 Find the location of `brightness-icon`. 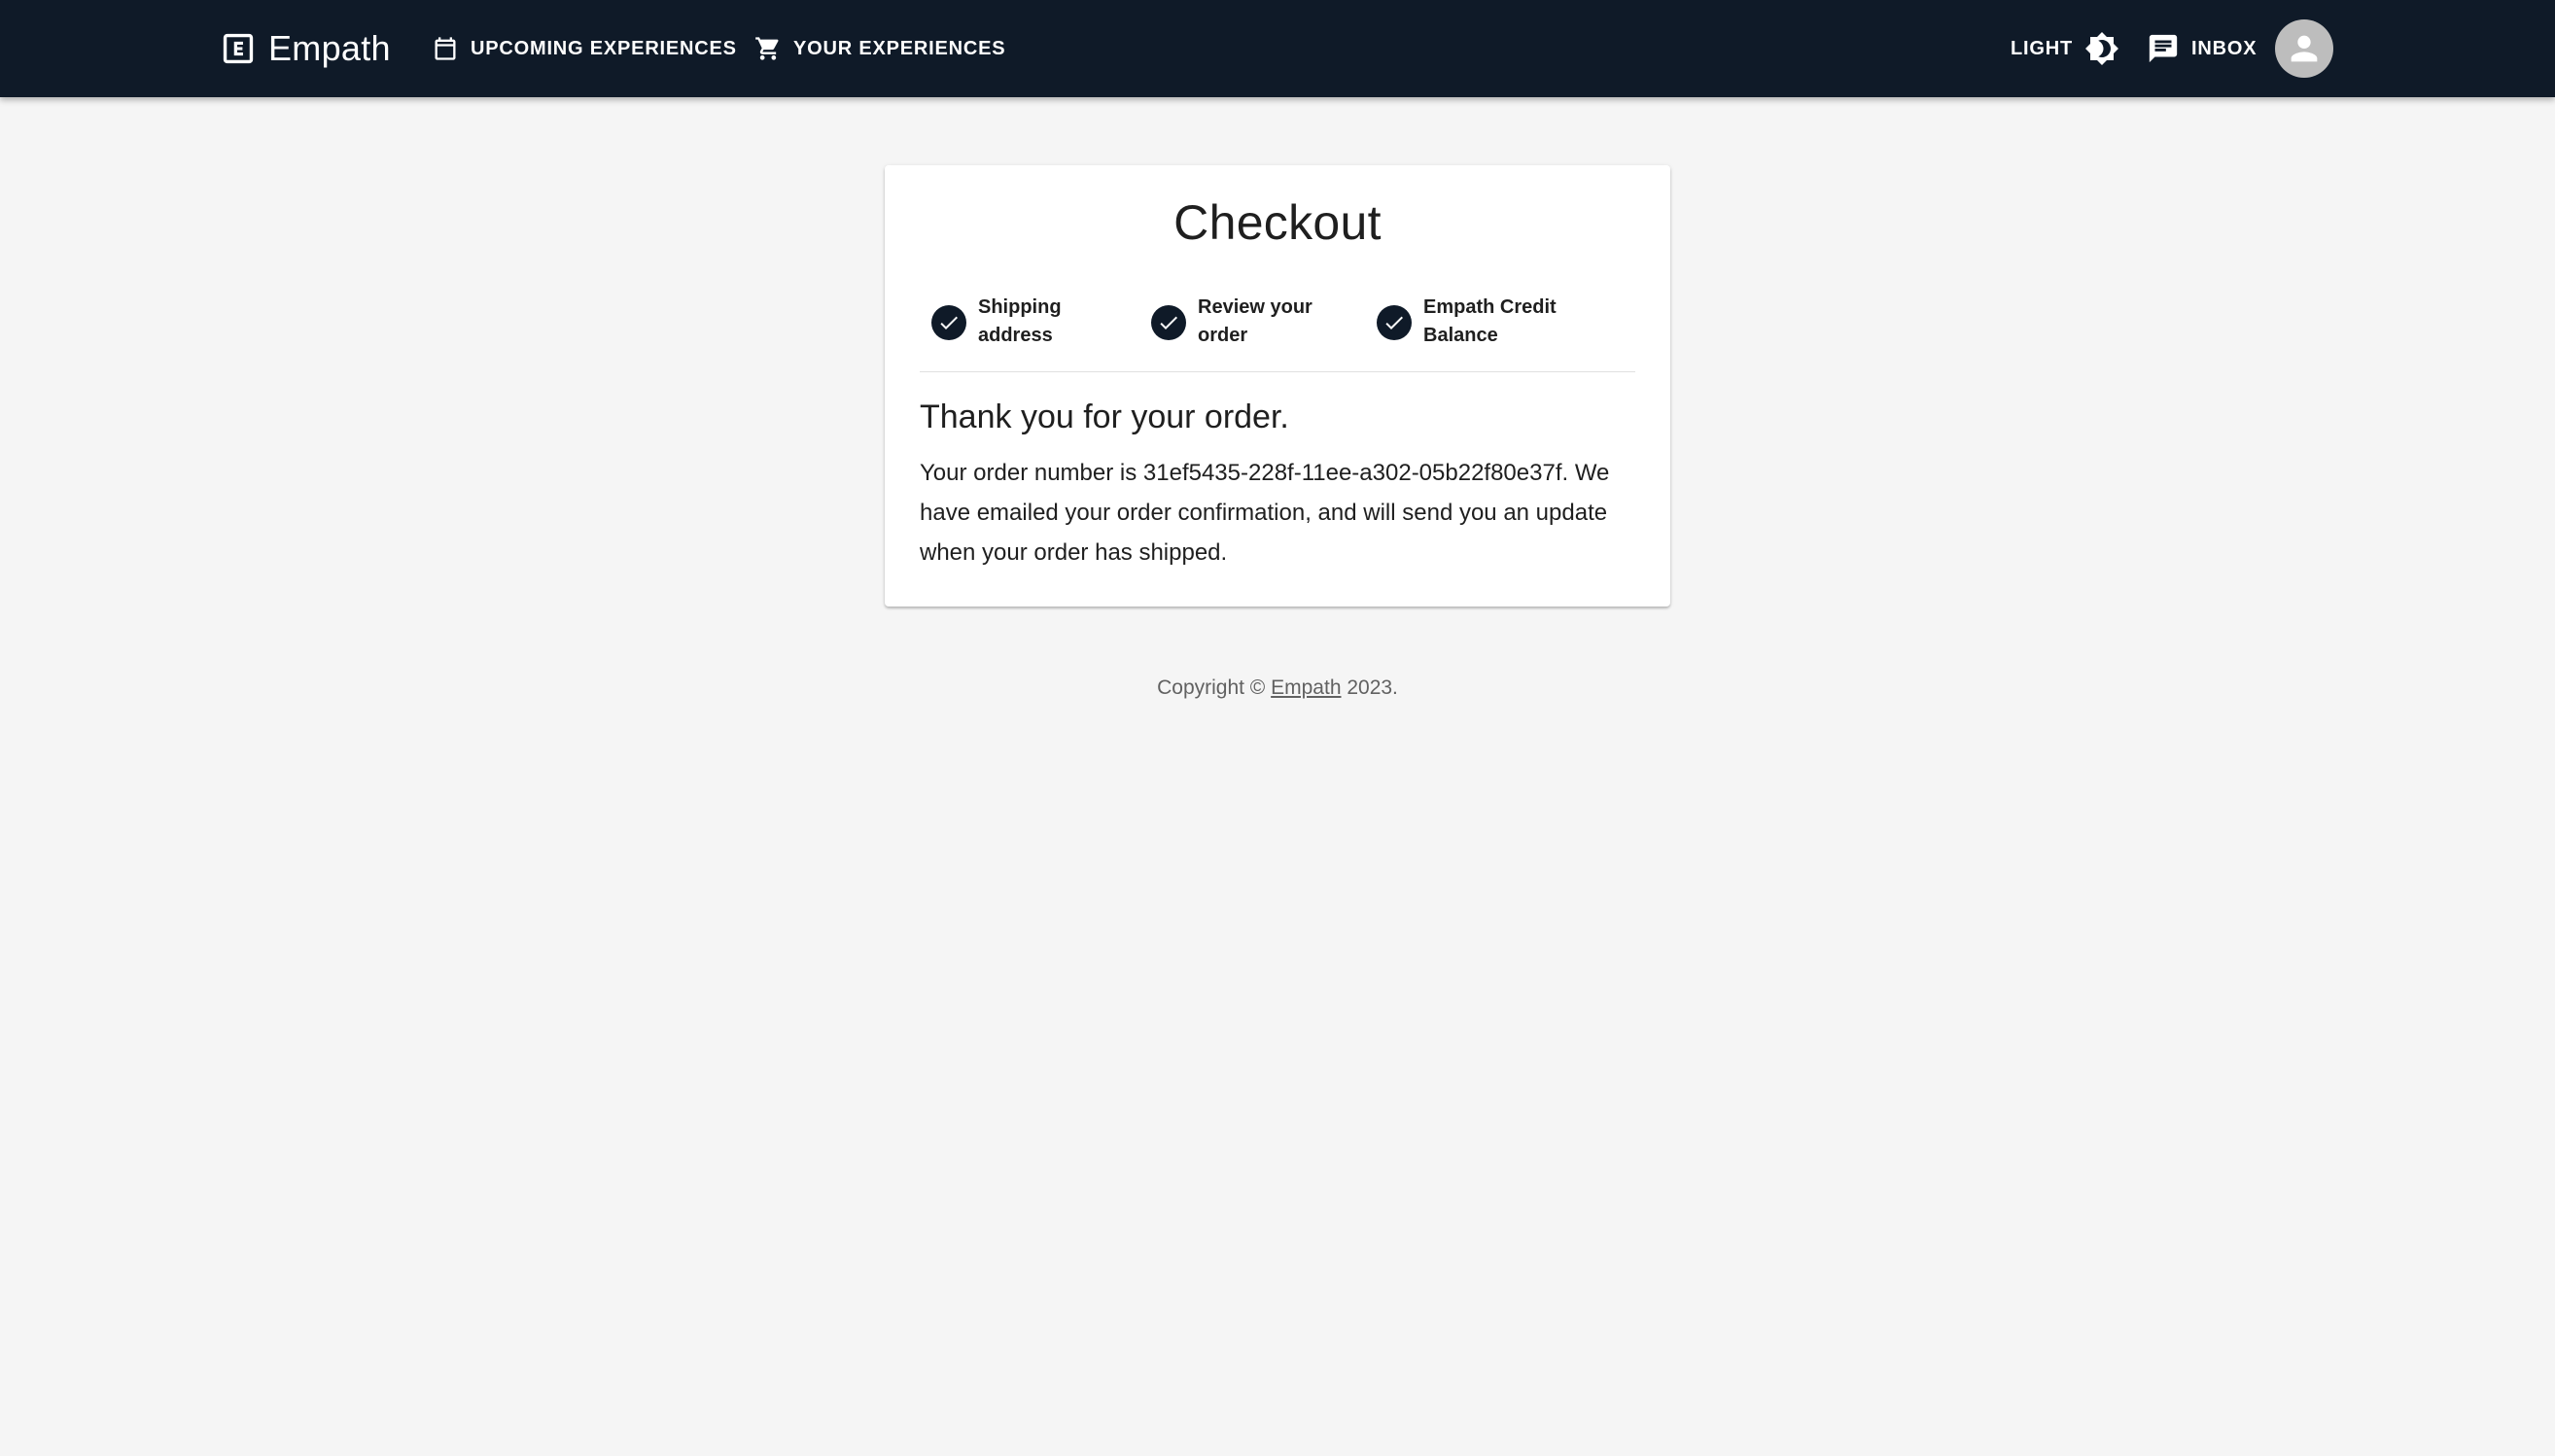

brightness-icon is located at coordinates (2101, 48).